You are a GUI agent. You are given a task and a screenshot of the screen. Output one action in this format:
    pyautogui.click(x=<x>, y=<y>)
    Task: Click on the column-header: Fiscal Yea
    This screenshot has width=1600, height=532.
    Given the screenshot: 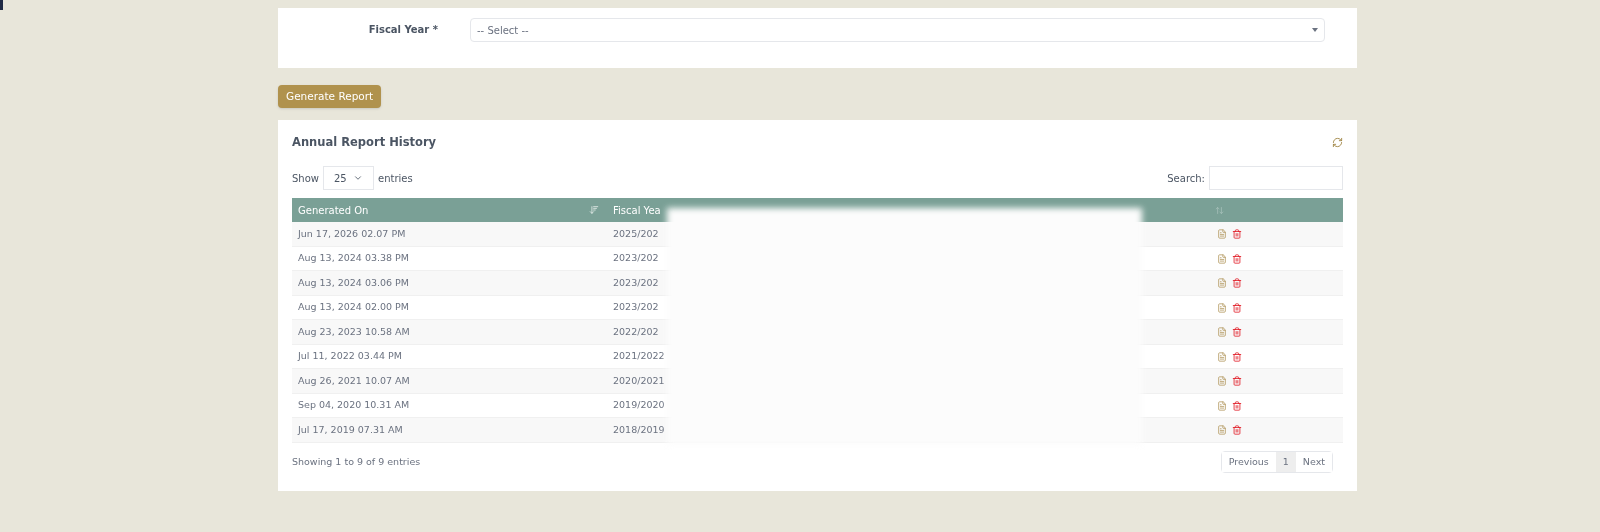 What is the action you would take?
    pyautogui.click(x=637, y=210)
    